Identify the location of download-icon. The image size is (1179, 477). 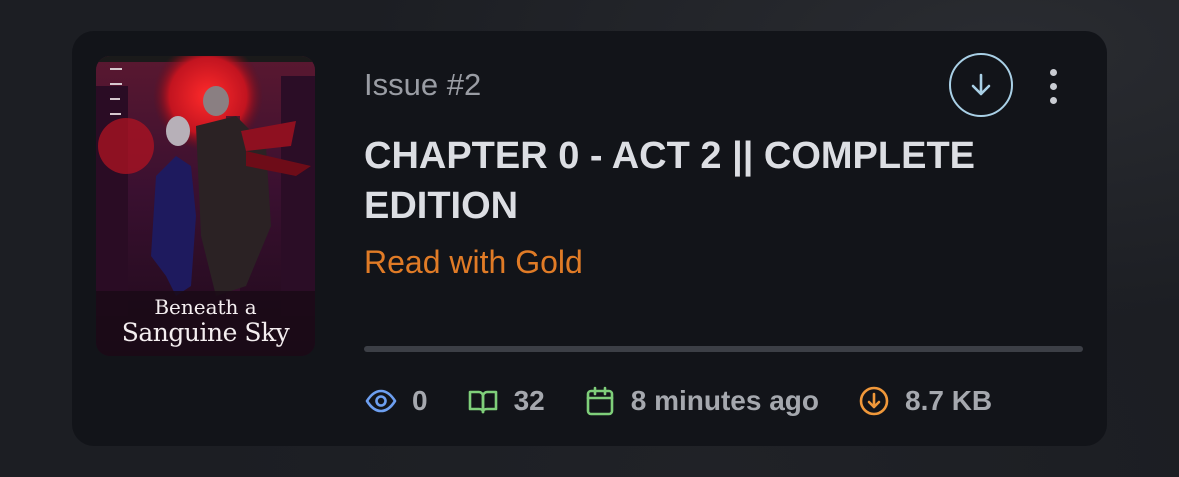
(874, 401).